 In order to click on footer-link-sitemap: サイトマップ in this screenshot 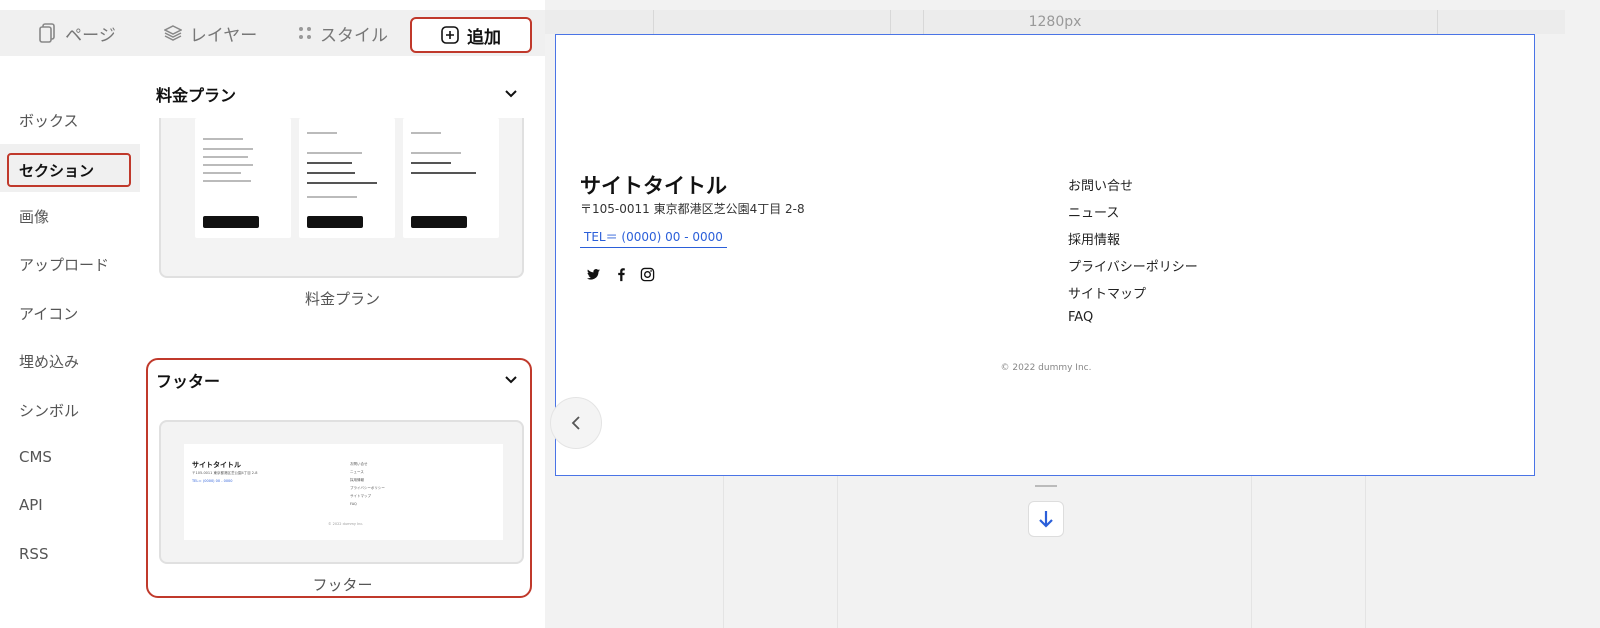, I will do `click(1107, 292)`.